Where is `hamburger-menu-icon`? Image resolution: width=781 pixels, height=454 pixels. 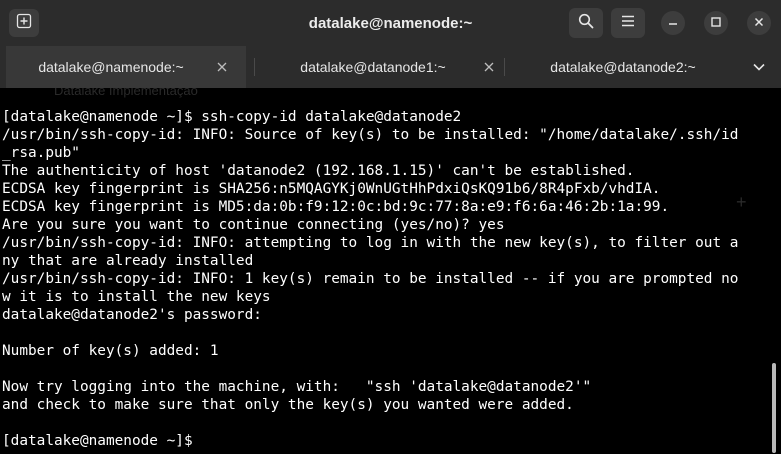
hamburger-menu-icon is located at coordinates (628, 23).